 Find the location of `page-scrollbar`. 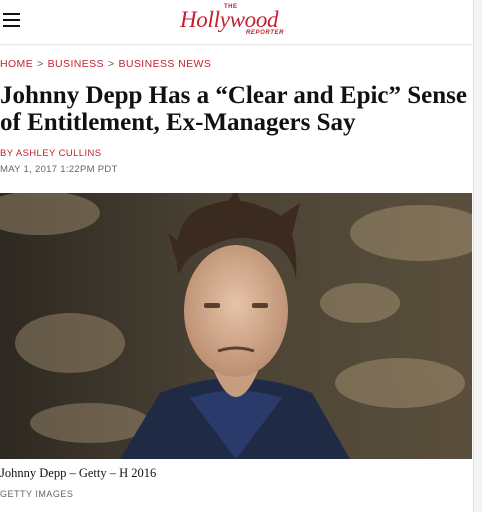

page-scrollbar is located at coordinates (477, 256).